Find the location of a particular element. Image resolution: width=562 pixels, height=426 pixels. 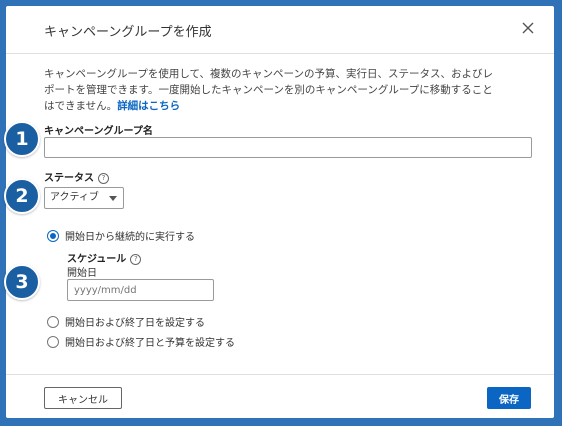

status-help-icon: ? is located at coordinates (103, 178).